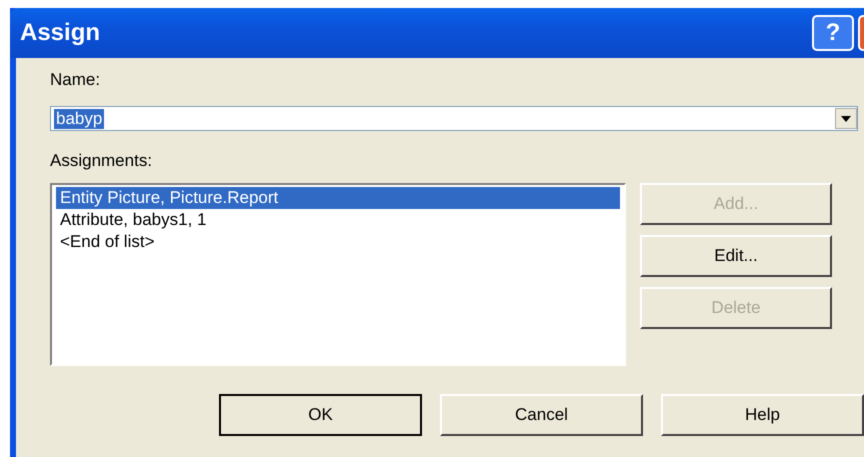  What do you see at coordinates (541, 415) in the screenshot?
I see `dialog-button: Cancel` at bounding box center [541, 415].